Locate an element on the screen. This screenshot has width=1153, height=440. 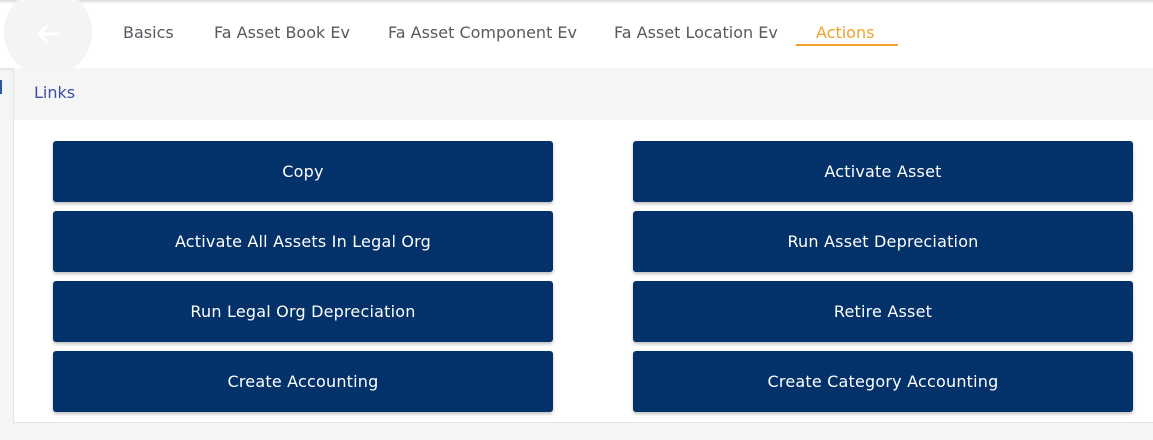
activate-asset-button: Activate Asset is located at coordinates (883, 171).